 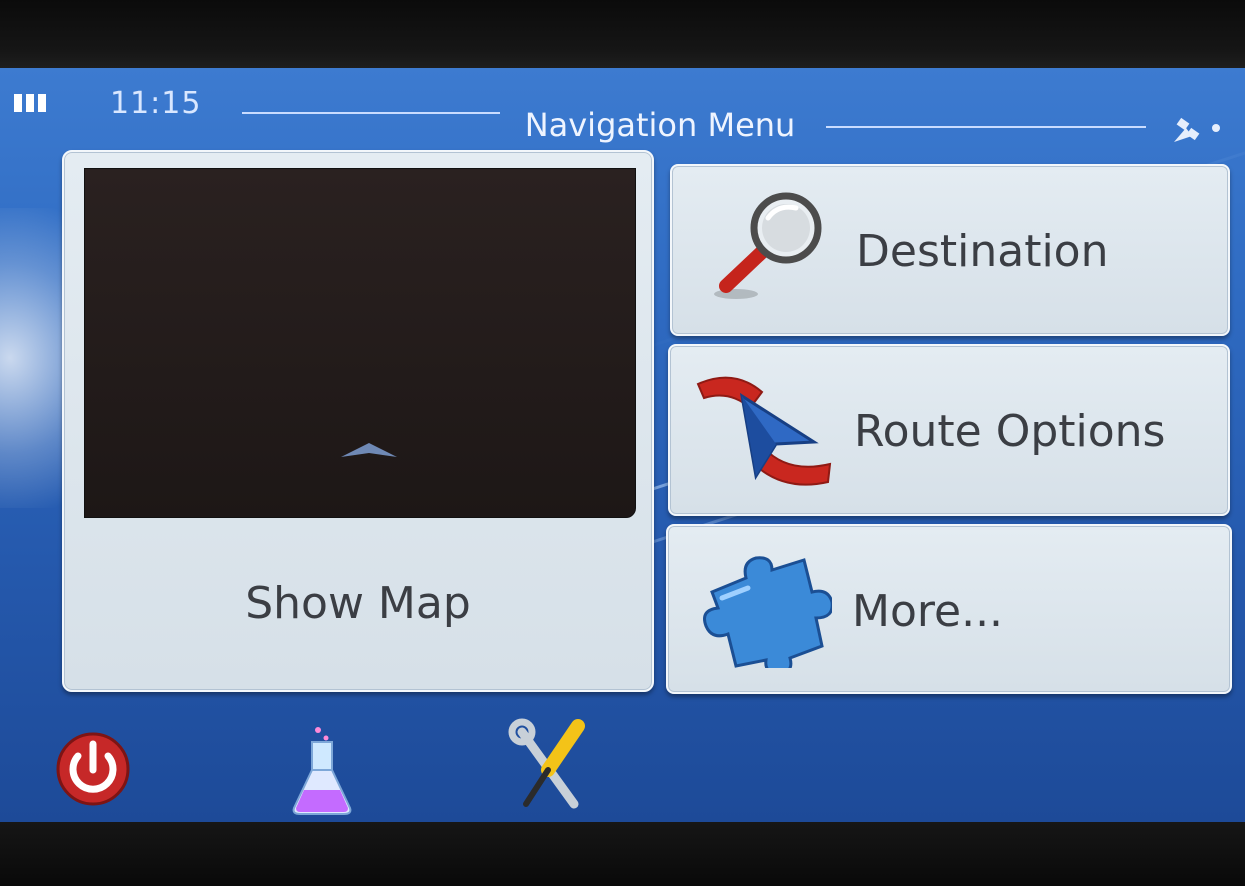 What do you see at coordinates (156, 103) in the screenshot?
I see `clock: 11:15` at bounding box center [156, 103].